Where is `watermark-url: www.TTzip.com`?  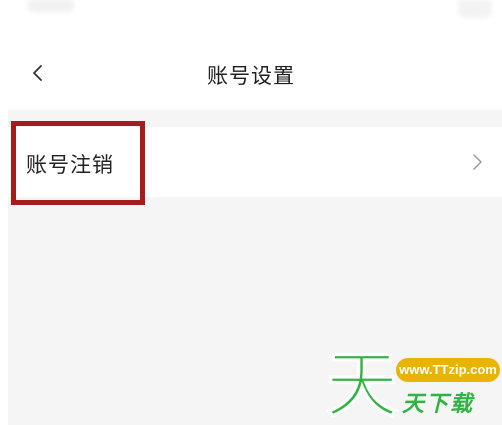
watermark-url: www.TTzip.com is located at coordinates (448, 370).